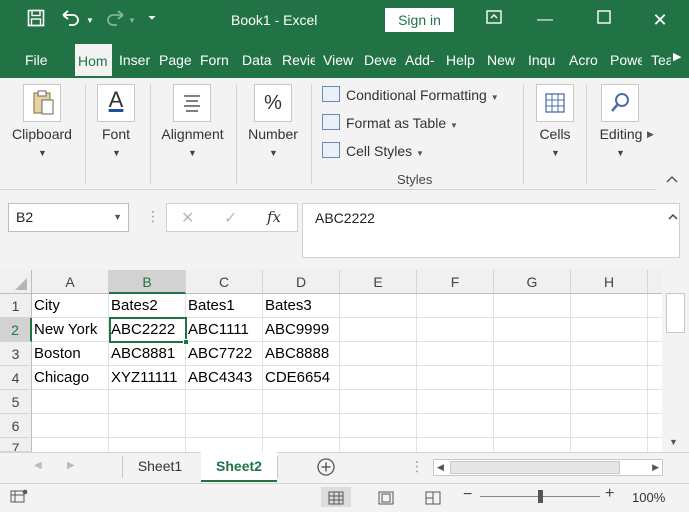 The height and width of the screenshot is (512, 689). What do you see at coordinates (257, 60) in the screenshot?
I see `tab-data: Data` at bounding box center [257, 60].